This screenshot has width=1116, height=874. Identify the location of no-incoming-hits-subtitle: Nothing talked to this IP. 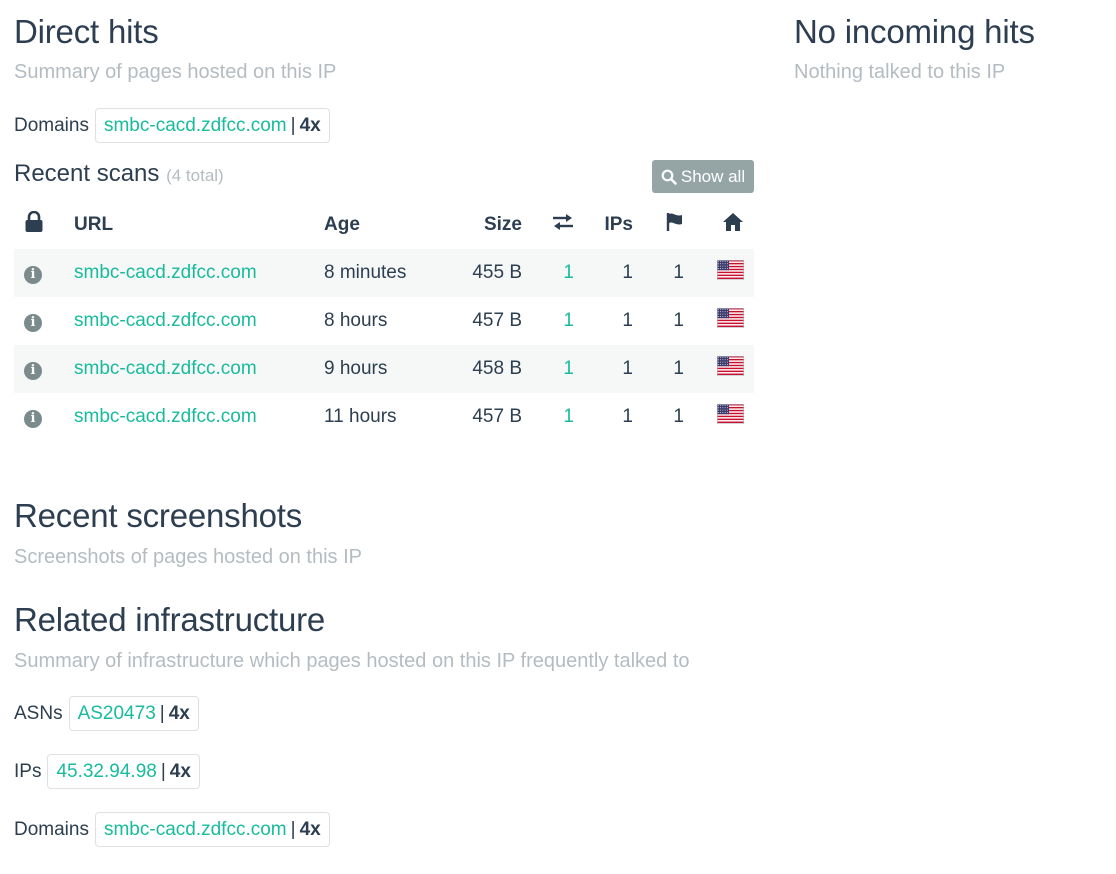
(900, 72).